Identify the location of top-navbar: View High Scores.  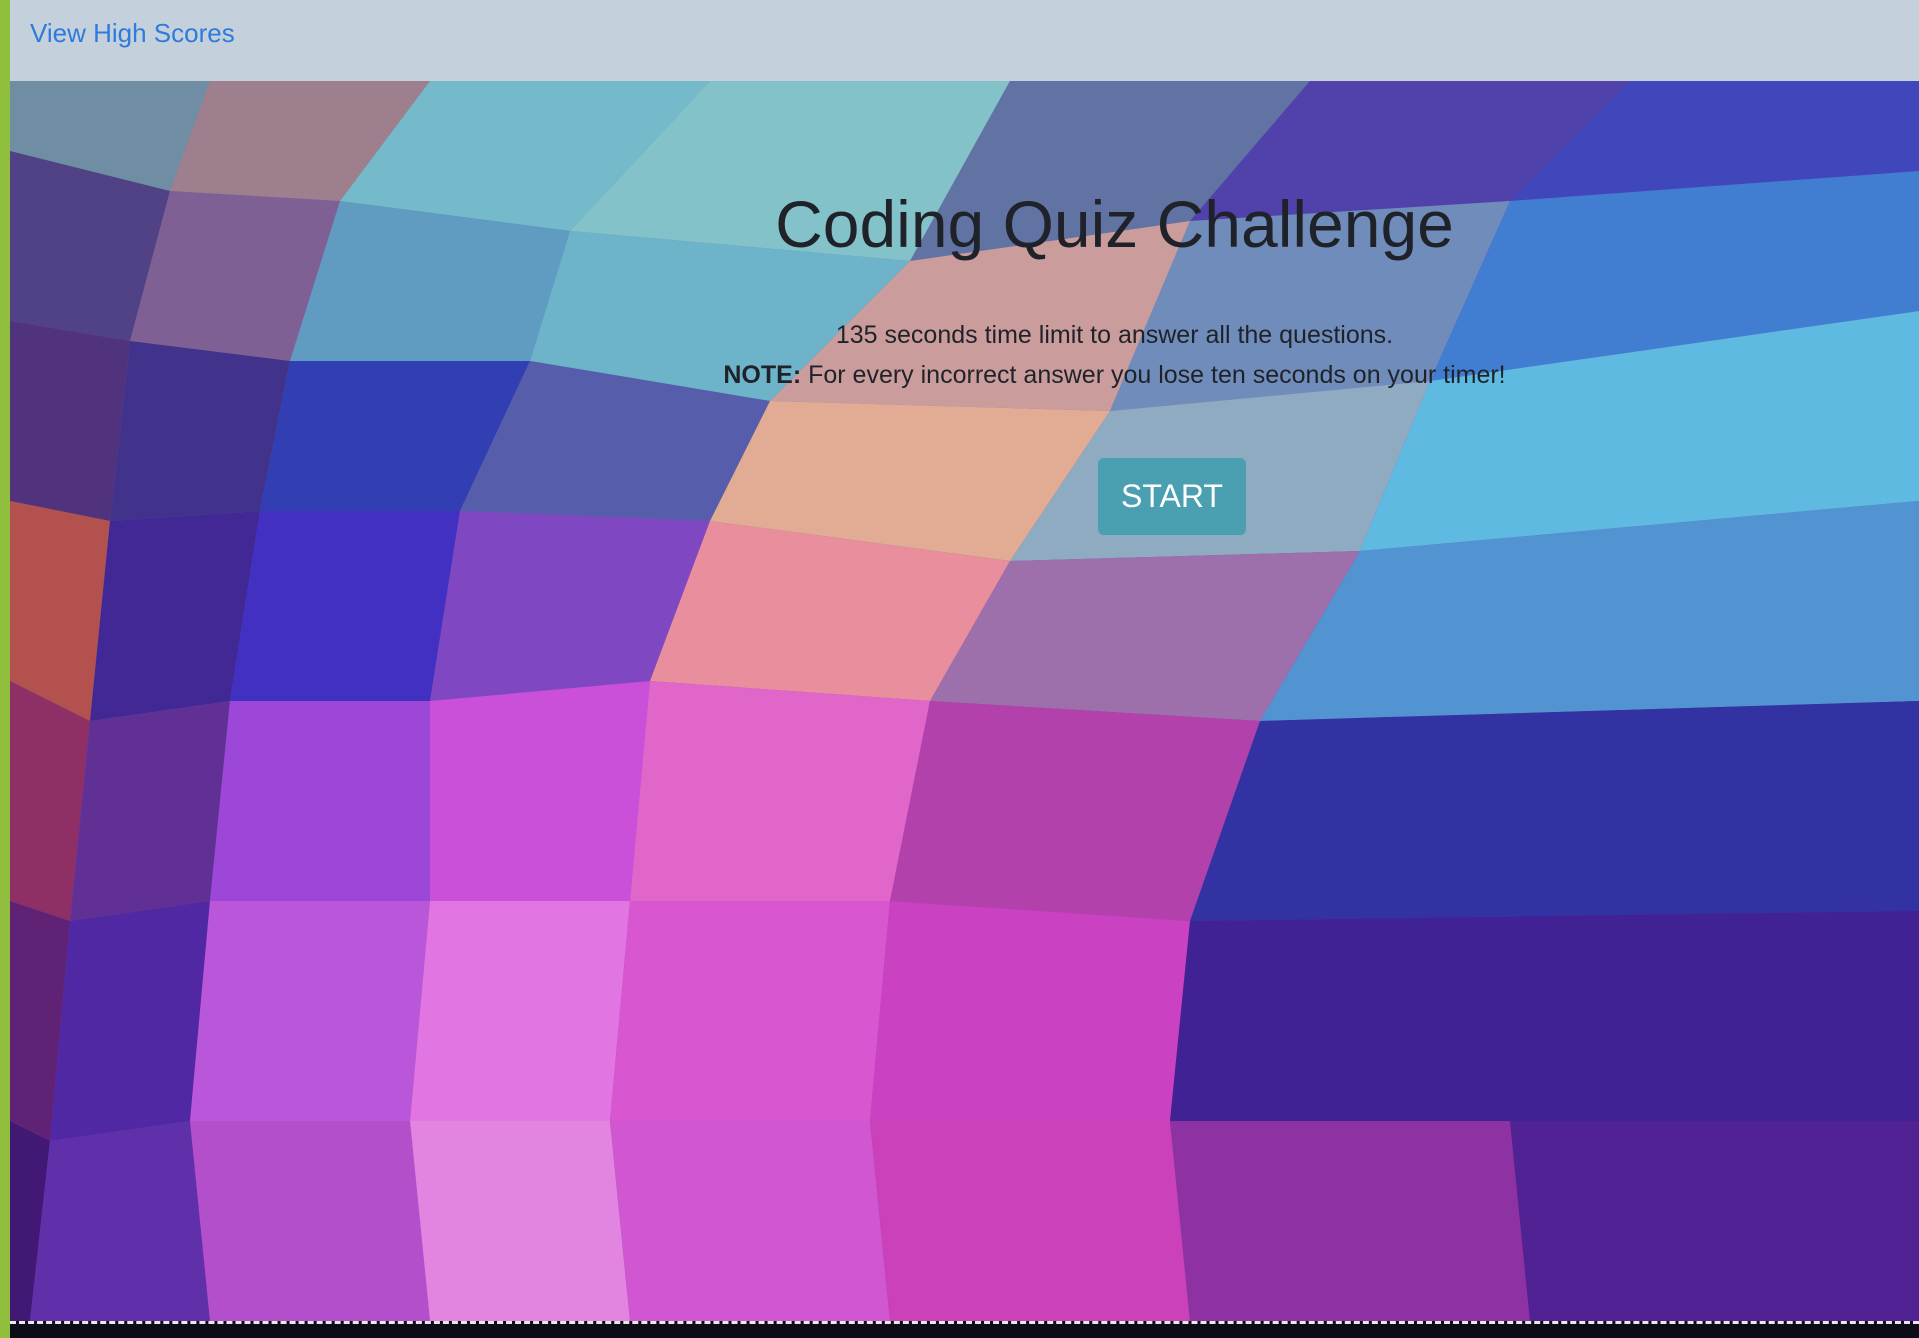
(964, 40).